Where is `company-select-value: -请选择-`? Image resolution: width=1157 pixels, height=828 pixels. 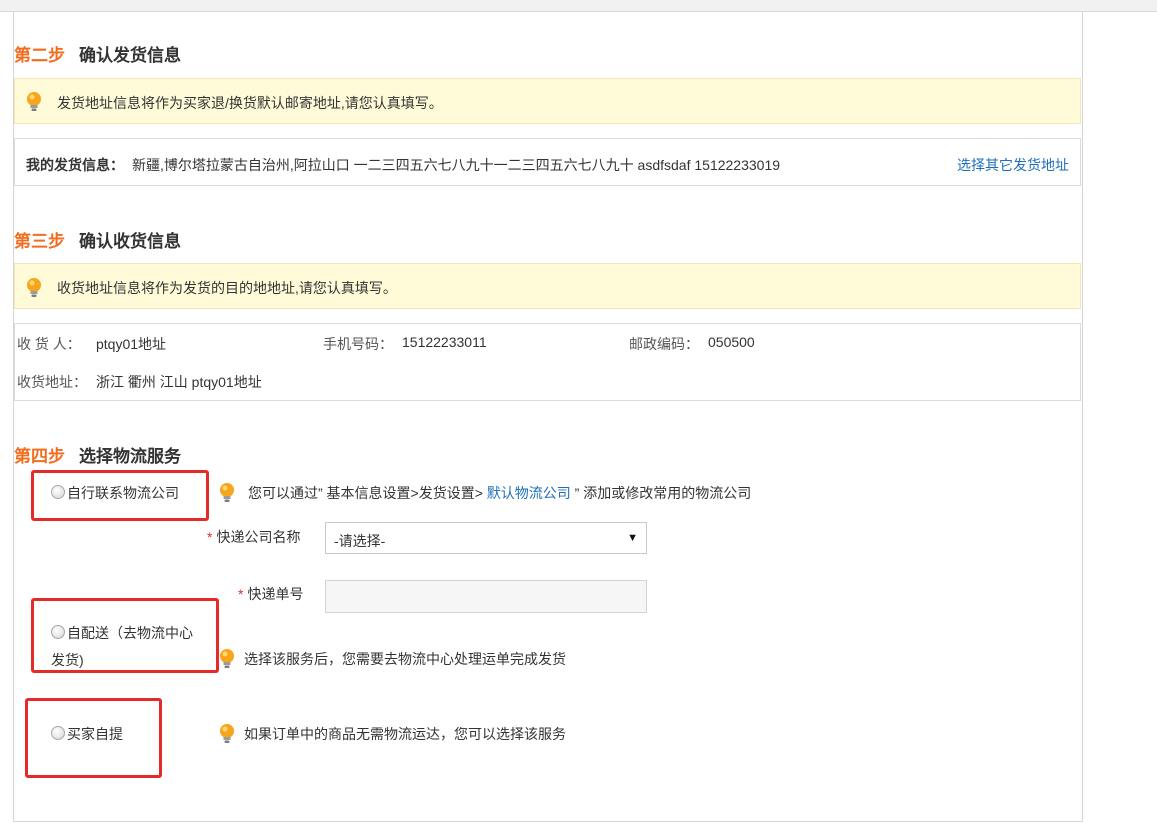
company-select-value: -请选择- is located at coordinates (360, 541).